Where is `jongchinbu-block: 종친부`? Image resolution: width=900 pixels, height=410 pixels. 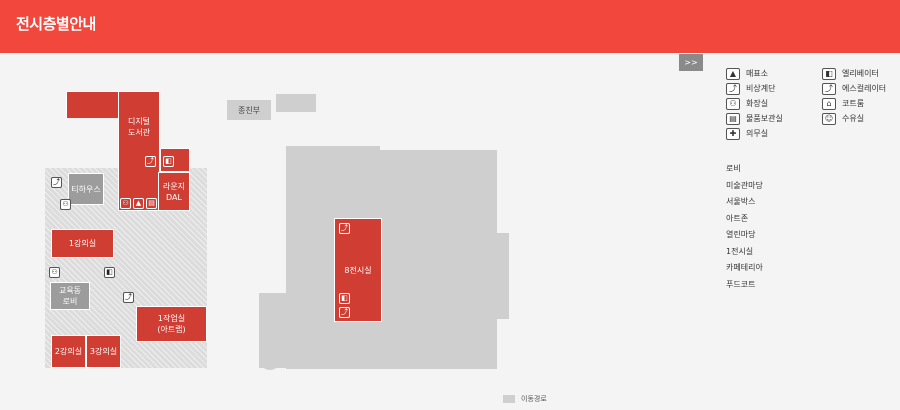 jongchinbu-block: 종친부 is located at coordinates (249, 110).